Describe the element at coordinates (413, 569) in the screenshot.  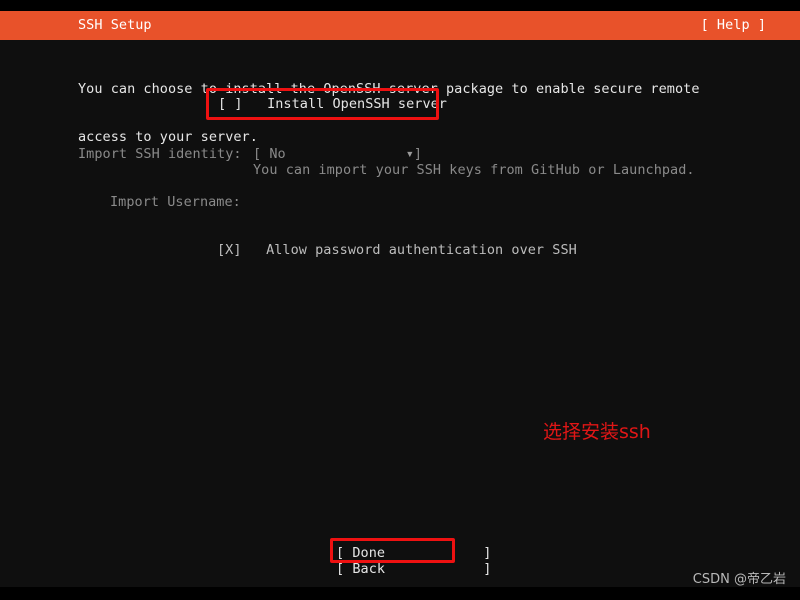
I see `back-button: [ Back ]` at that location.